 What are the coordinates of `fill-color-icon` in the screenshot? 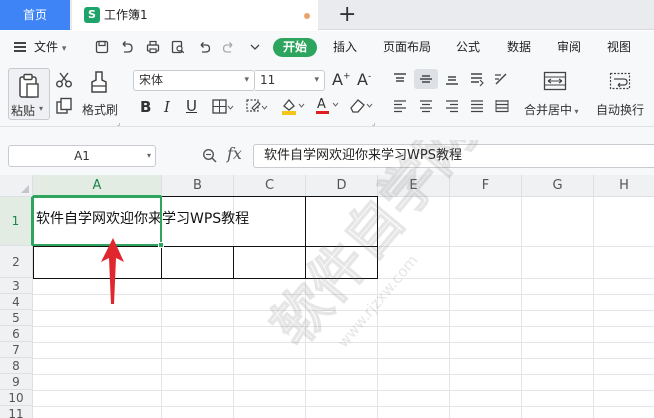 It's located at (293, 106).